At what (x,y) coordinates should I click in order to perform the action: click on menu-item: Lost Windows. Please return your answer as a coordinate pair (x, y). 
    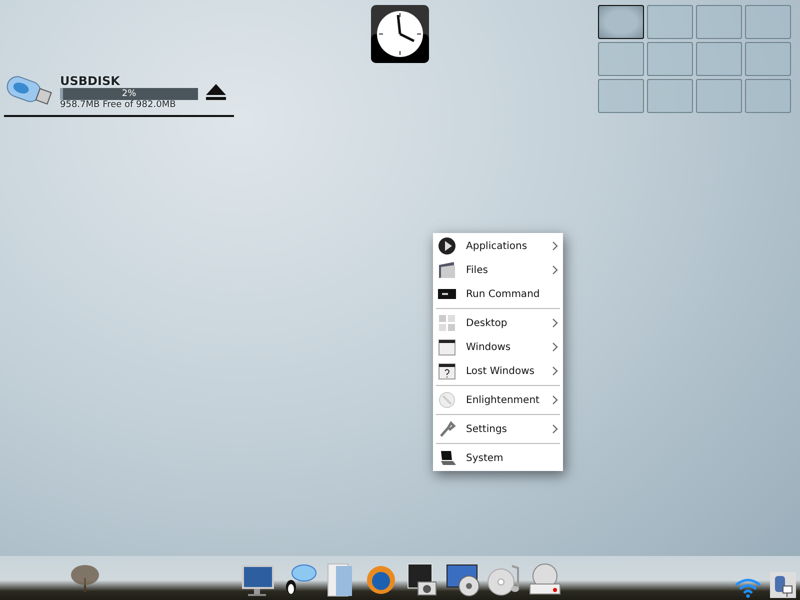
    Looking at the image, I should click on (498, 371).